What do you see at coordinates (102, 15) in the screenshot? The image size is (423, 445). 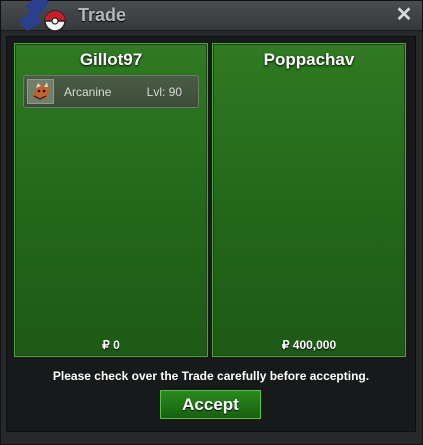 I see `window-title: Trade` at bounding box center [102, 15].